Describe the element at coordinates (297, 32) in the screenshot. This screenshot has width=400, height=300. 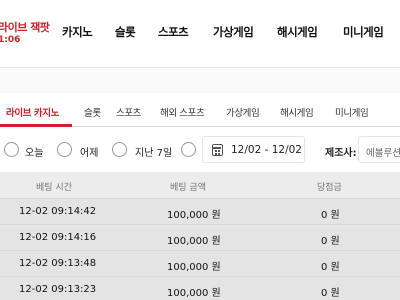
I see `nav-item-hash-game: 해시게임` at that location.